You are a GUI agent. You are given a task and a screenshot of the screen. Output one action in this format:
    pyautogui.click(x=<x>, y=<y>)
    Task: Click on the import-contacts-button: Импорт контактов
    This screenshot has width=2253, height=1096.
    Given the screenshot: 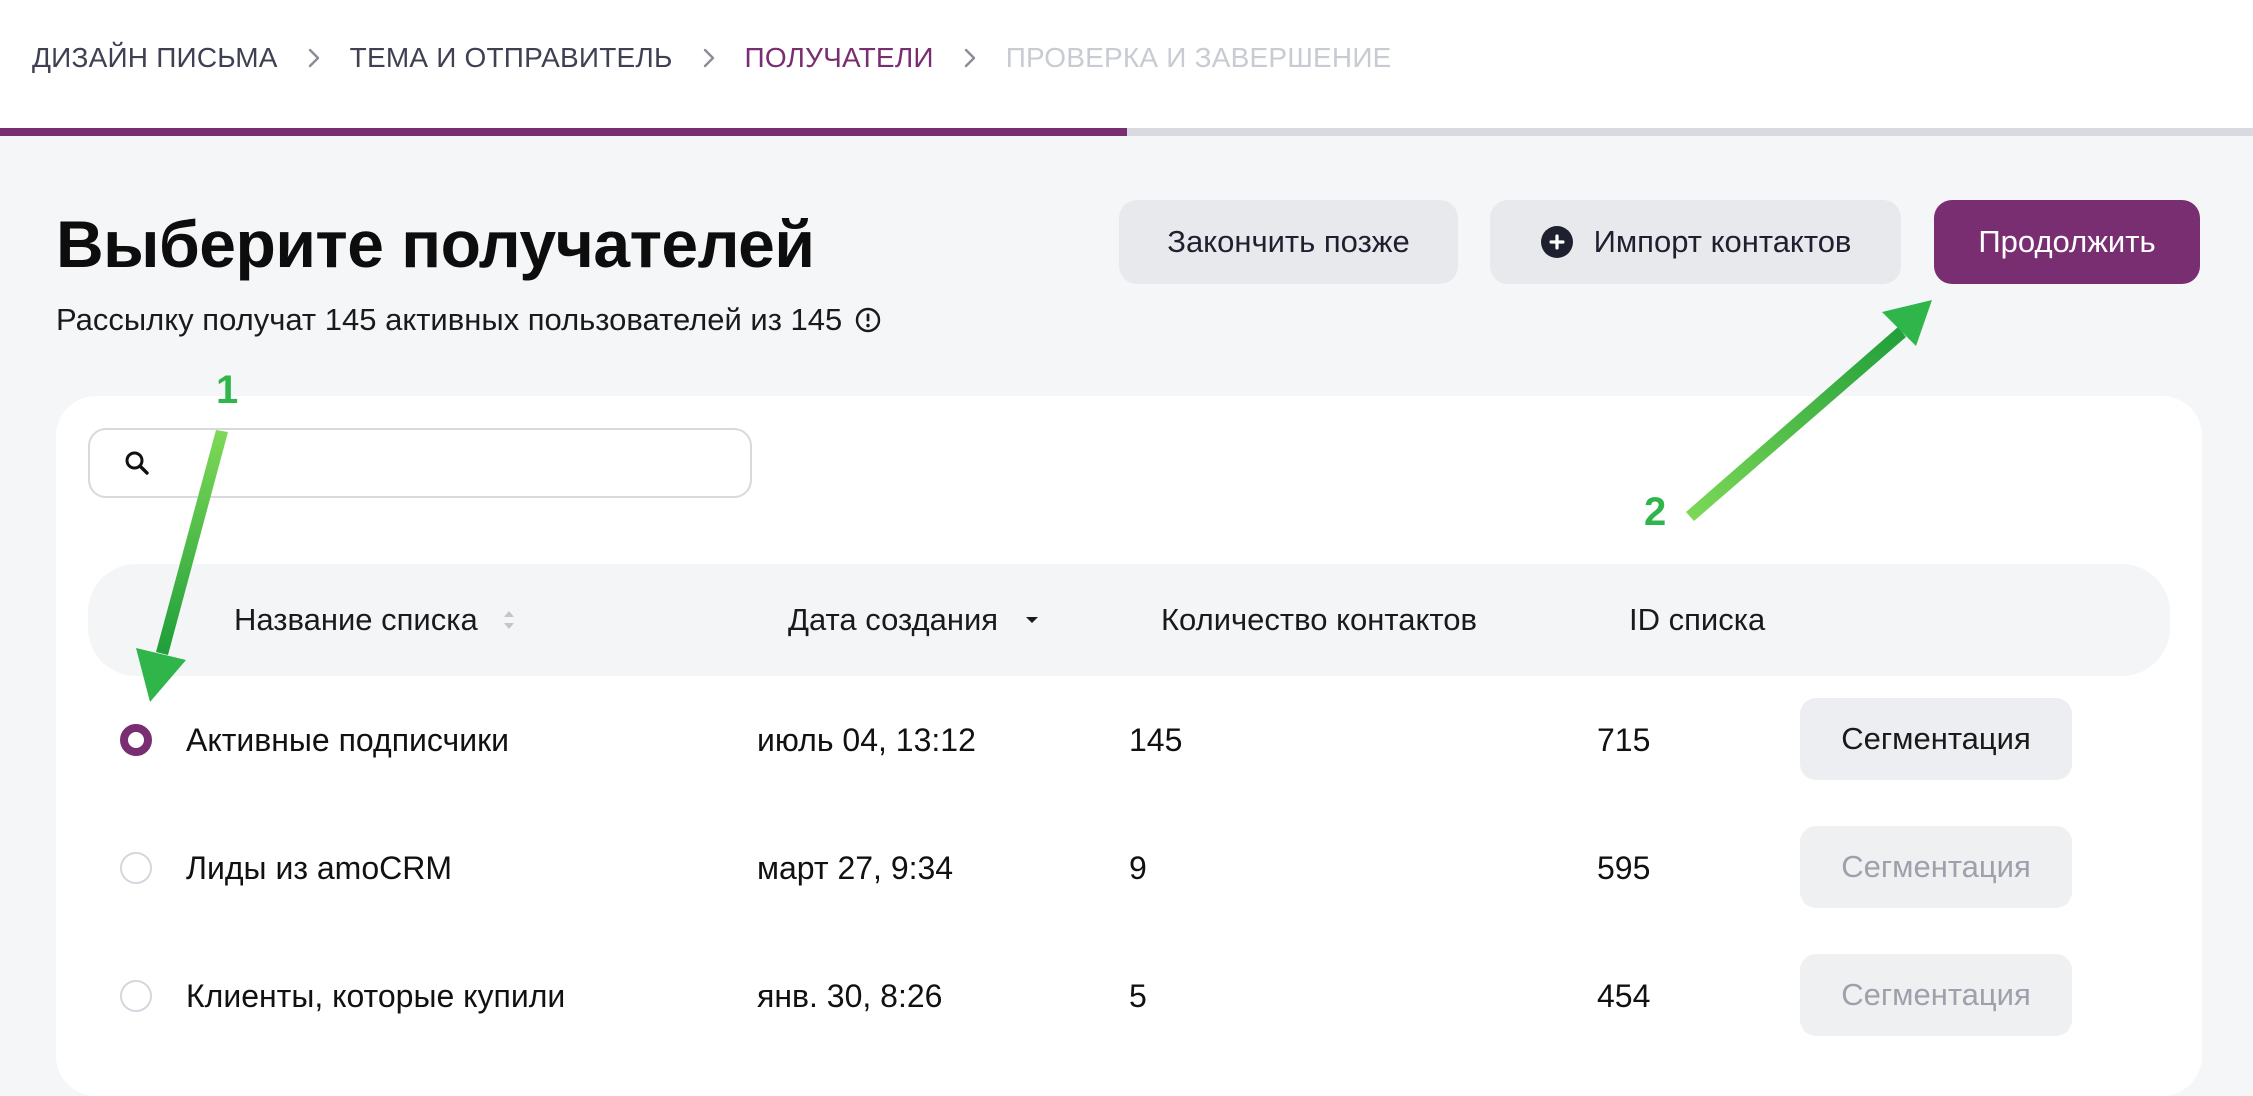 What is the action you would take?
    pyautogui.click(x=1695, y=242)
    